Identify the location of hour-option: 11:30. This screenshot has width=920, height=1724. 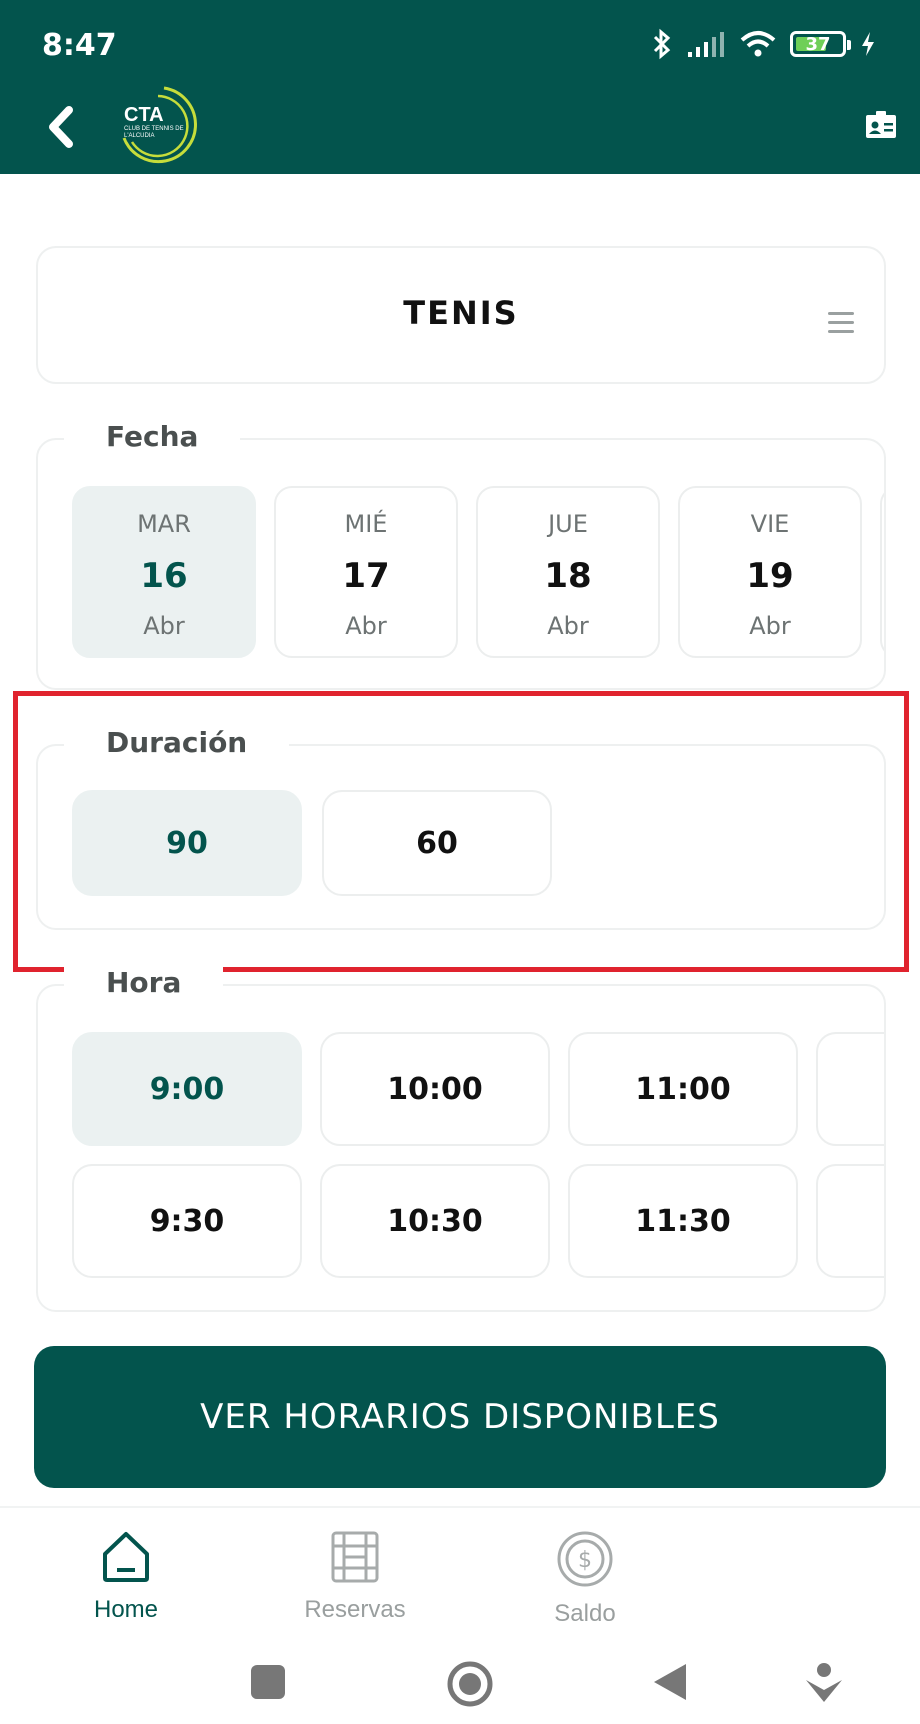
(683, 1221).